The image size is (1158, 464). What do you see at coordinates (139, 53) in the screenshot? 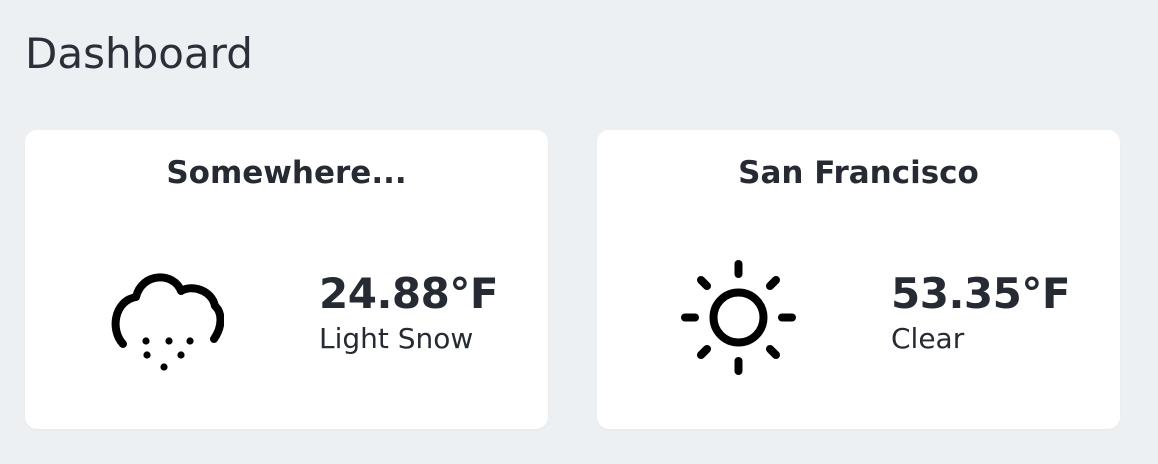
I see `page-title: Dashboard` at bounding box center [139, 53].